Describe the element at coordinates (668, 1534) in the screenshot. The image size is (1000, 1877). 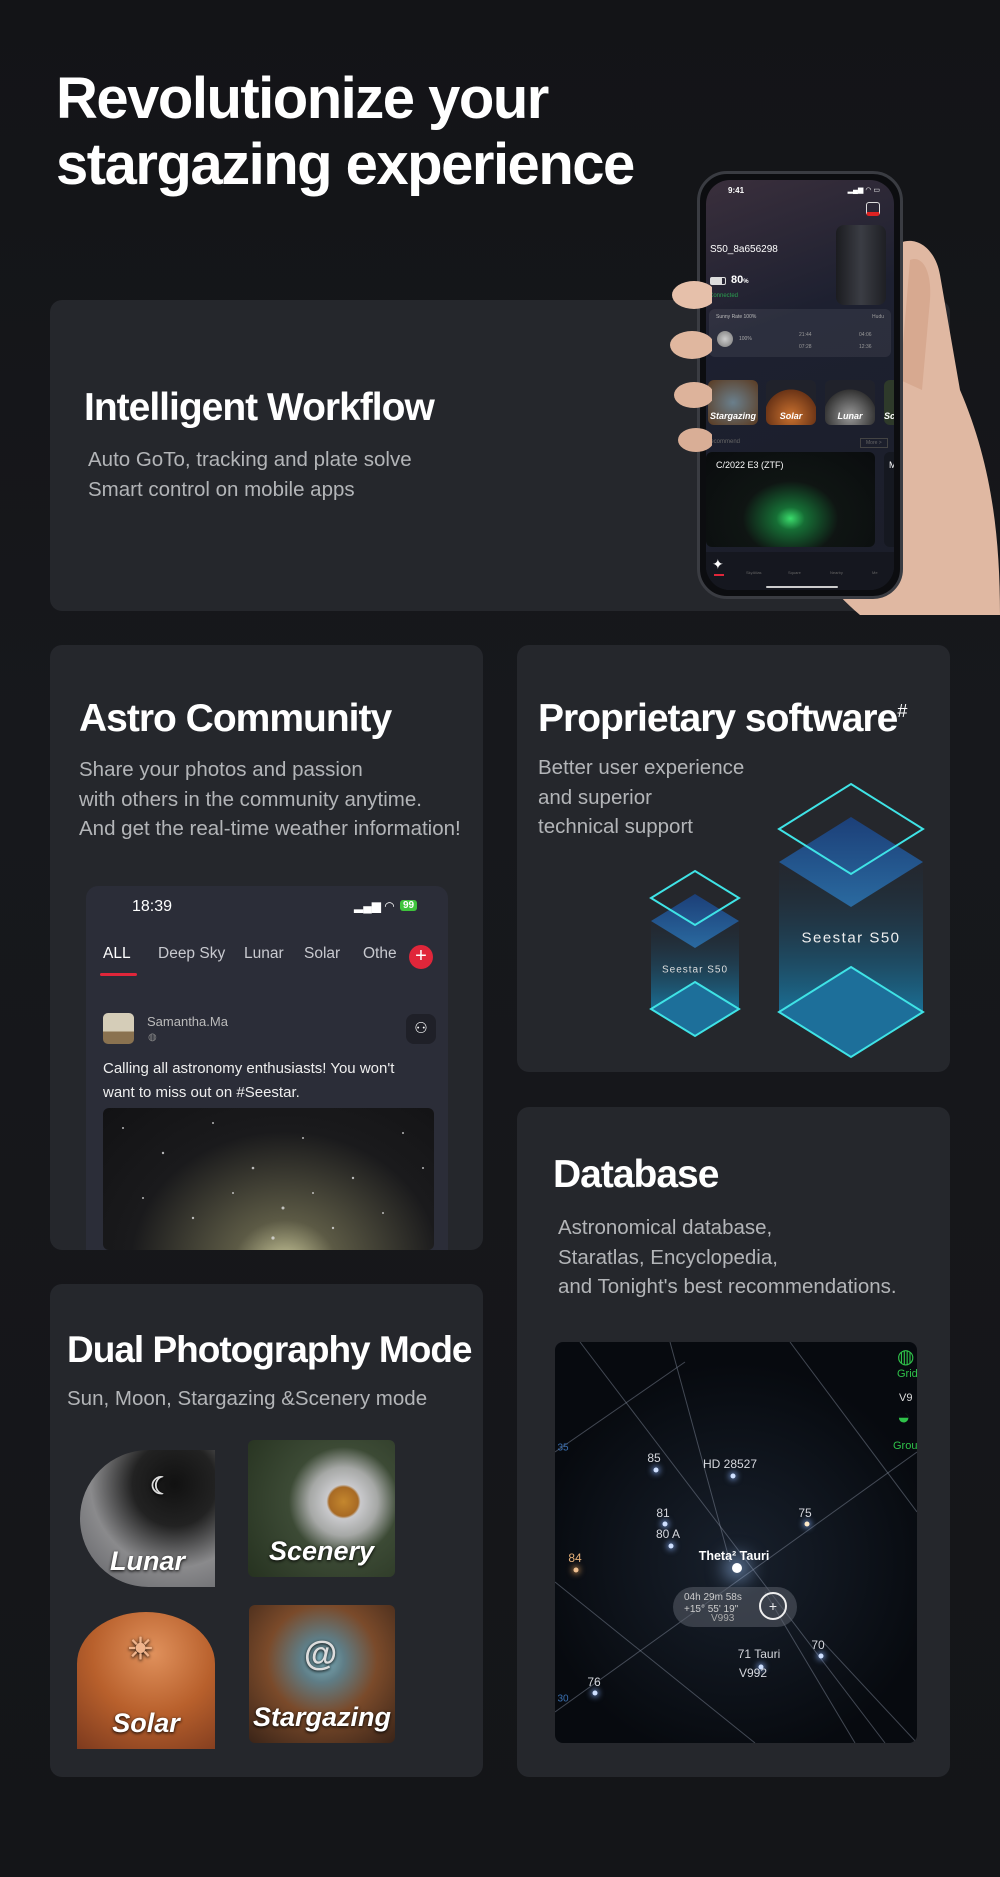
I see `star-label: 80 A` at that location.